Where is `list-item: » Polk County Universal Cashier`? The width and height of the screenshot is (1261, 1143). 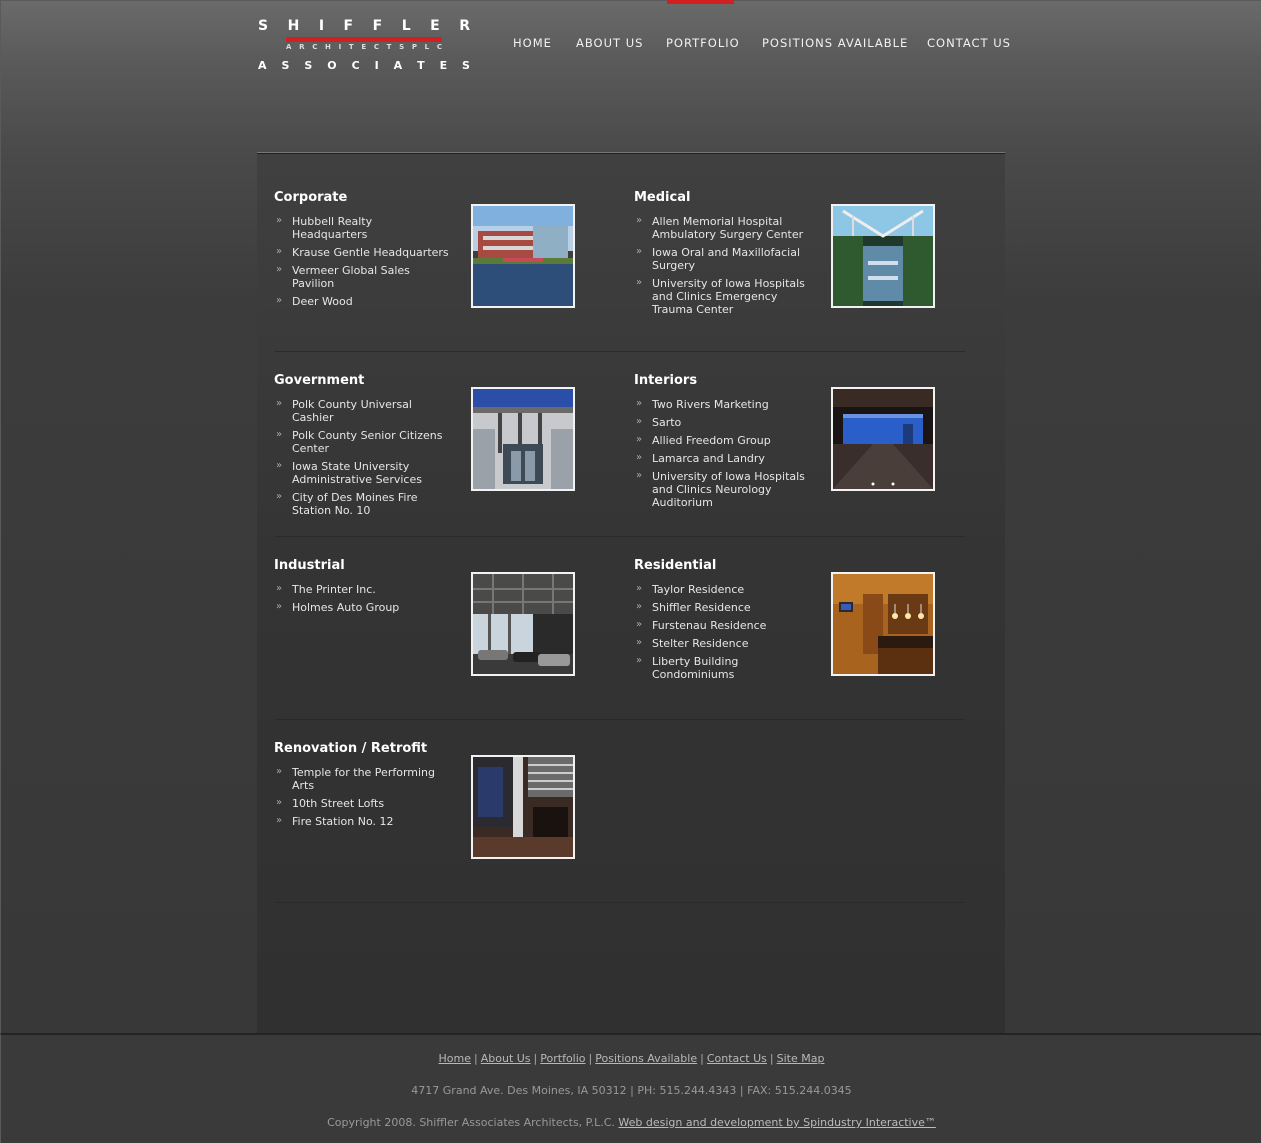
list-item: » Polk County Universal Cashier is located at coordinates (361, 411).